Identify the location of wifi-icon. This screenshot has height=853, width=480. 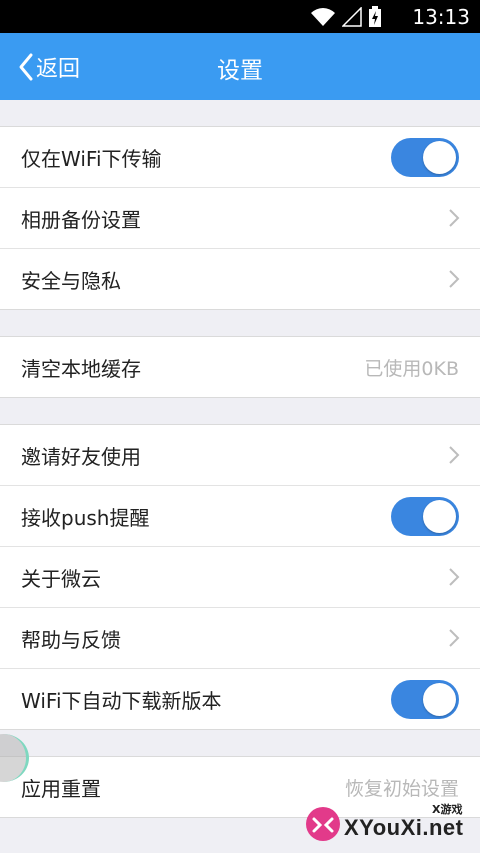
(323, 17).